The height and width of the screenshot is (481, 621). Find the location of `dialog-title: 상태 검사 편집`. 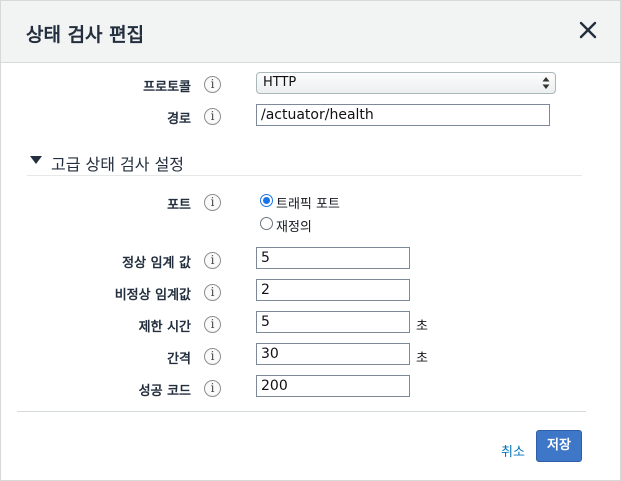

dialog-title: 상태 검사 편집 is located at coordinates (85, 35).